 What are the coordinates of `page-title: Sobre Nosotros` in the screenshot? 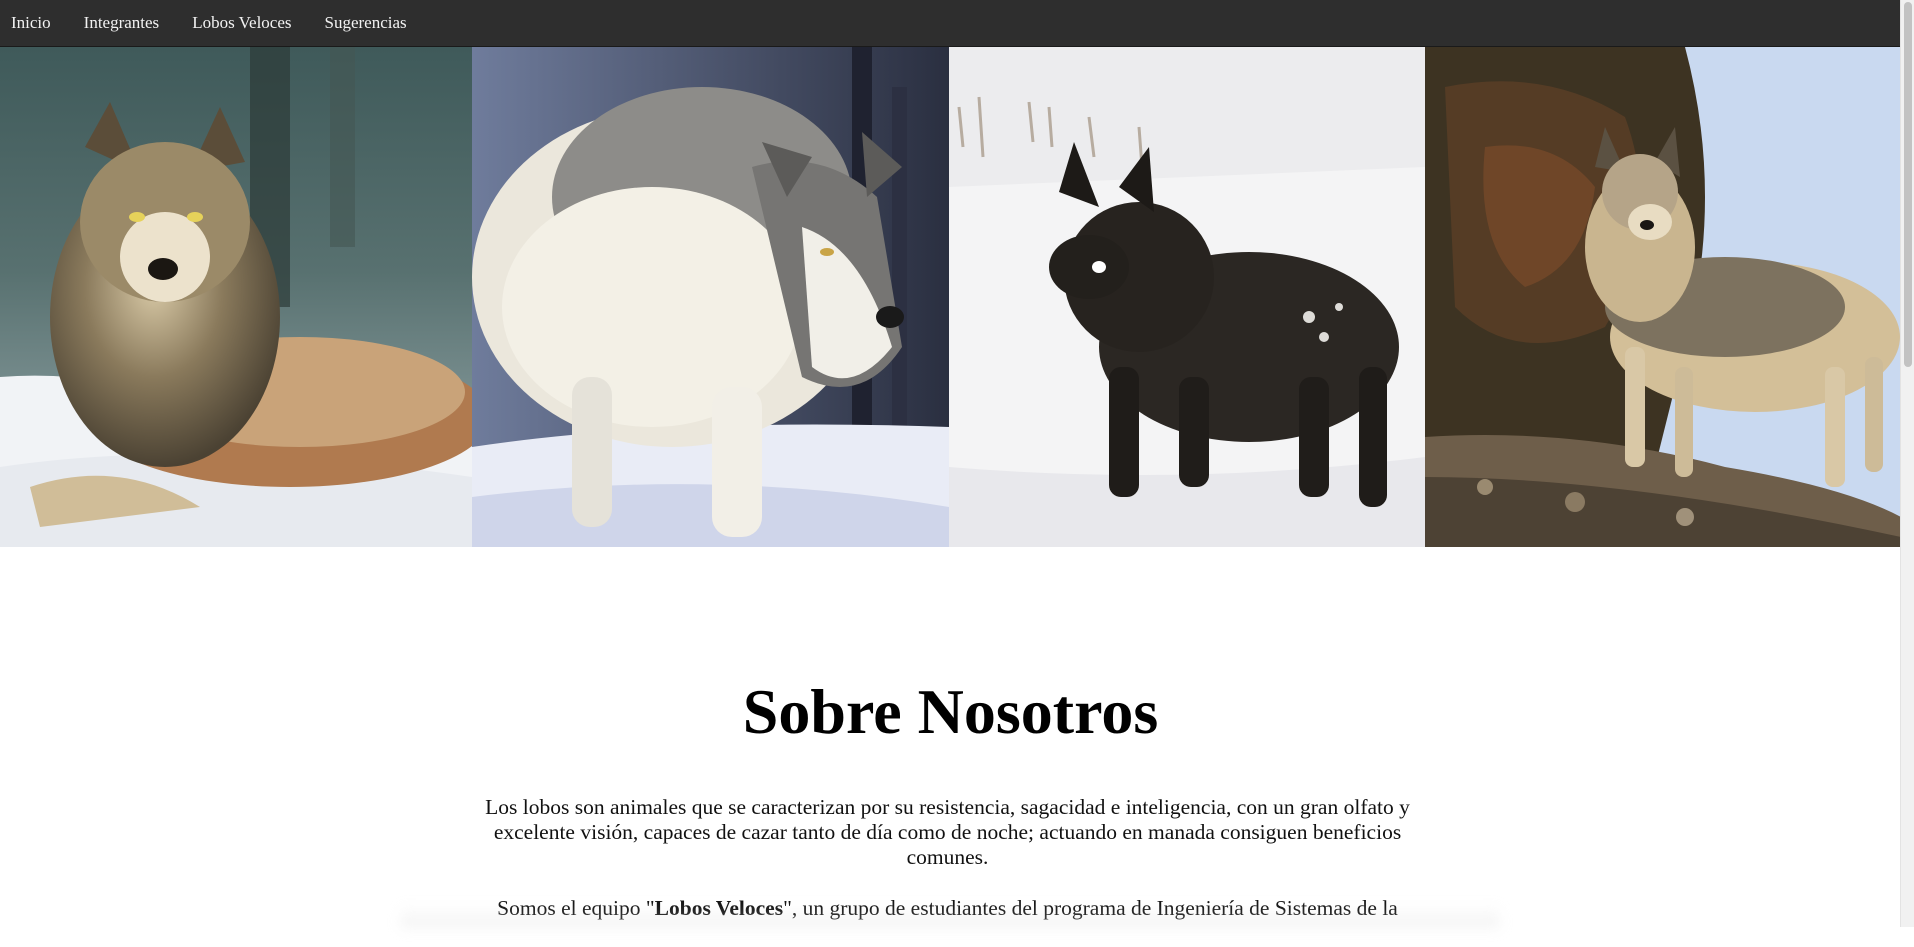 It's located at (950, 711).